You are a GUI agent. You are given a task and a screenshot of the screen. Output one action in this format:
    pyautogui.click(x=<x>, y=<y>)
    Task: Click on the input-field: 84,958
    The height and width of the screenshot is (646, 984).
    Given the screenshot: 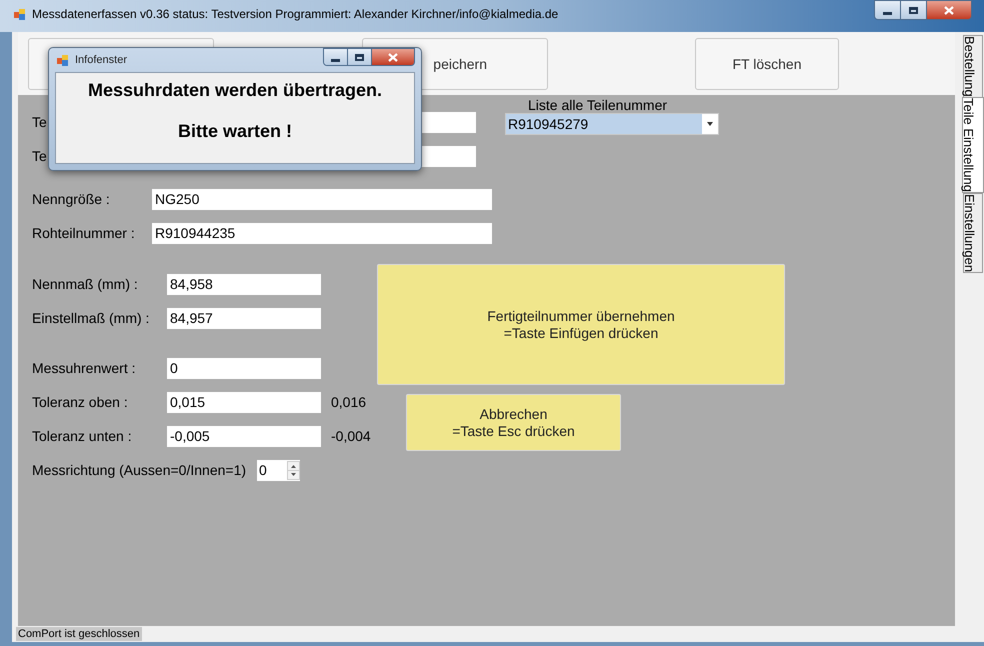 What is the action you would take?
    pyautogui.click(x=244, y=284)
    